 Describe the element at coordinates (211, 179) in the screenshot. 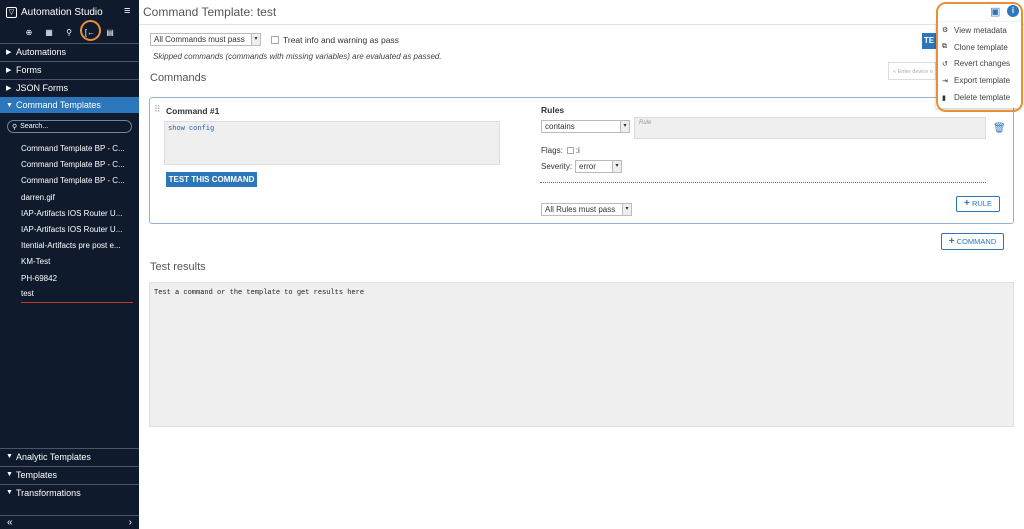

I see `test-this-command-button: TEST THIS COMMAND` at that location.